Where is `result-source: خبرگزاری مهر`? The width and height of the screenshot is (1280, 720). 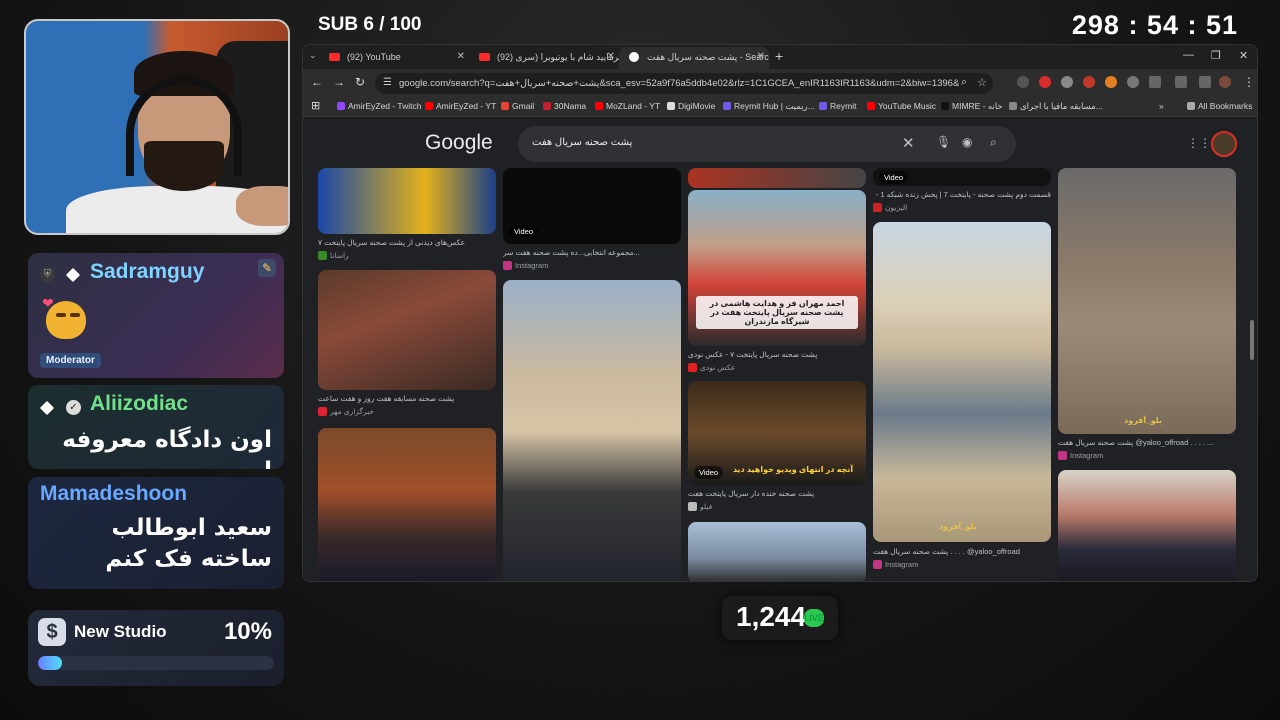
result-source: خبرگزاری مهر is located at coordinates (346, 411).